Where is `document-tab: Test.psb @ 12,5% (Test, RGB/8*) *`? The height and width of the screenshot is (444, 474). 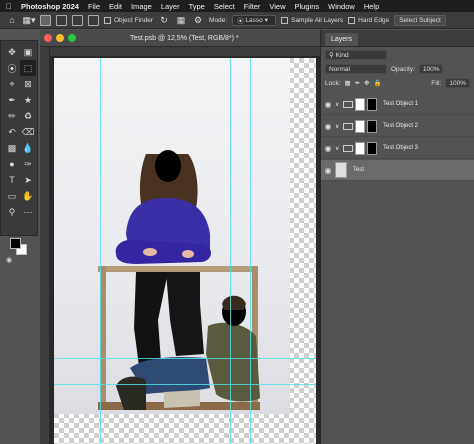
document-tab: Test.psb @ 12,5% (Test, RGB/8*) * is located at coordinates (180, 38).